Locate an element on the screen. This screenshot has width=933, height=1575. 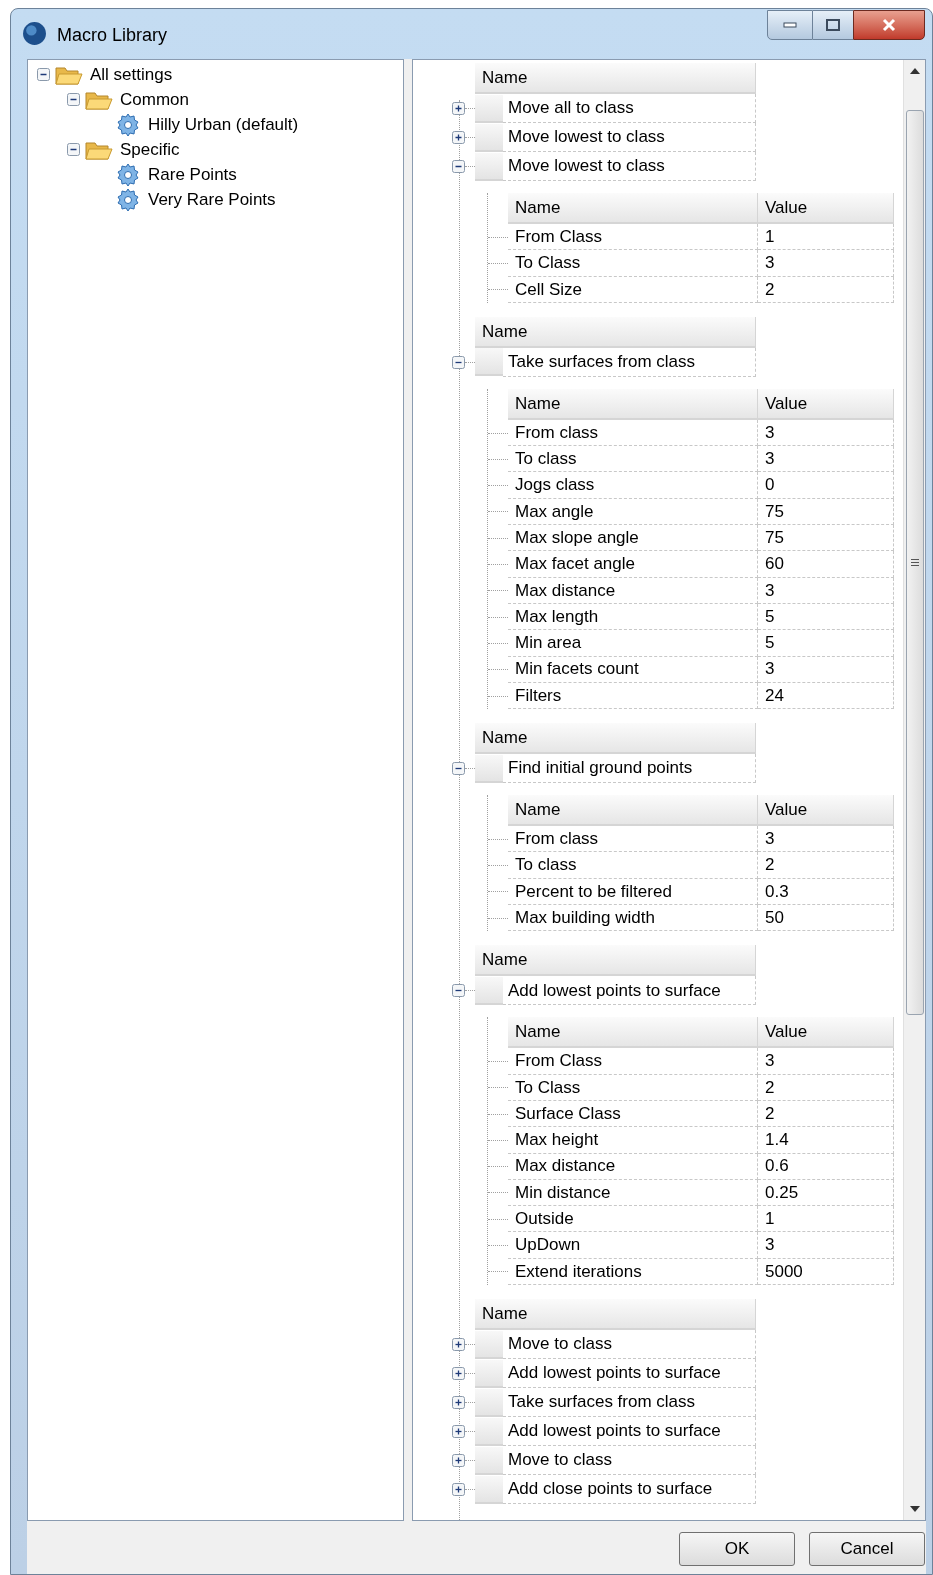
table-cell: 1.4 is located at coordinates (826, 1140).